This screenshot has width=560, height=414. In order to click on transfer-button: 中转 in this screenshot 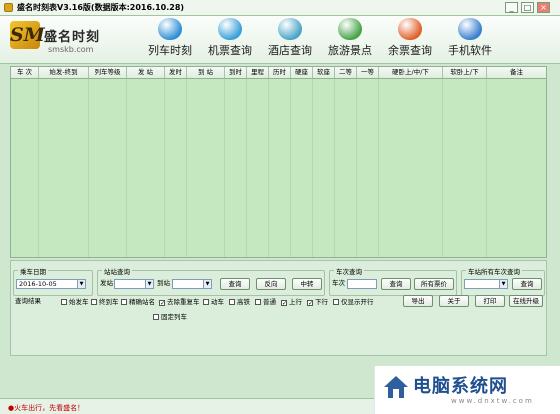, I will do `click(307, 284)`.